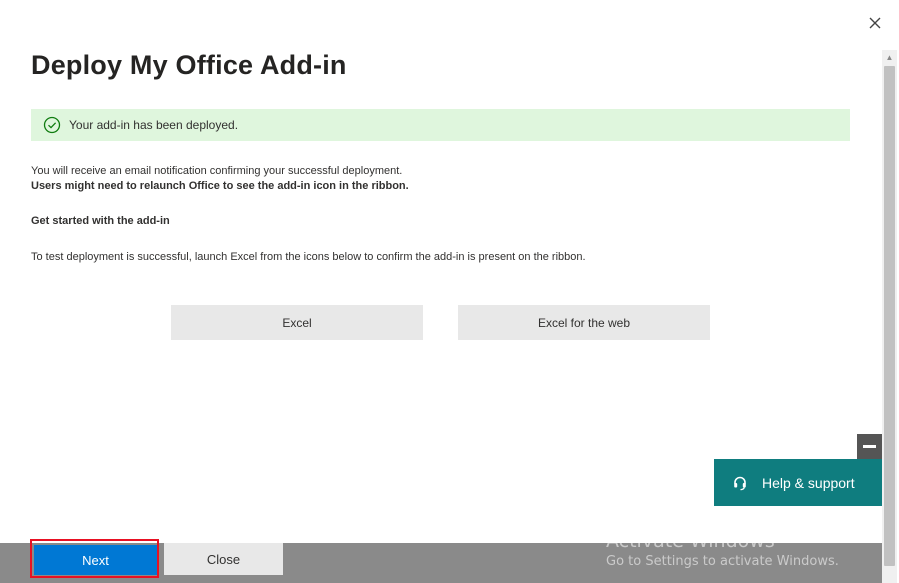 This screenshot has width=899, height=583. I want to click on headset-icon, so click(740, 483).